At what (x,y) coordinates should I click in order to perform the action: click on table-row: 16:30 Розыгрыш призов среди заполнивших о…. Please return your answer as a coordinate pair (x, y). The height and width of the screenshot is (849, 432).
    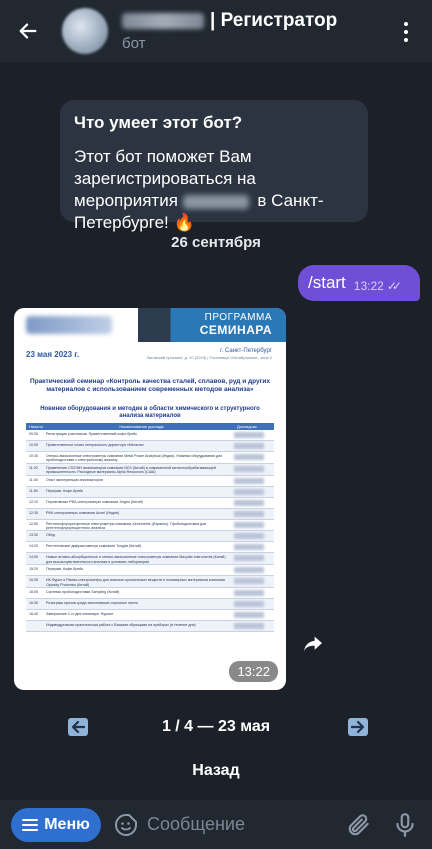
    Looking at the image, I should click on (150, 605).